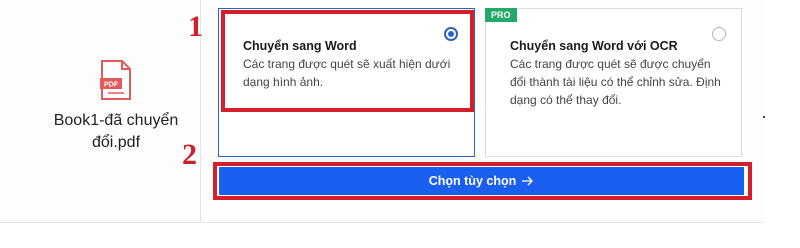  What do you see at coordinates (482, 181) in the screenshot?
I see `annotation-highlight-button` at bounding box center [482, 181].